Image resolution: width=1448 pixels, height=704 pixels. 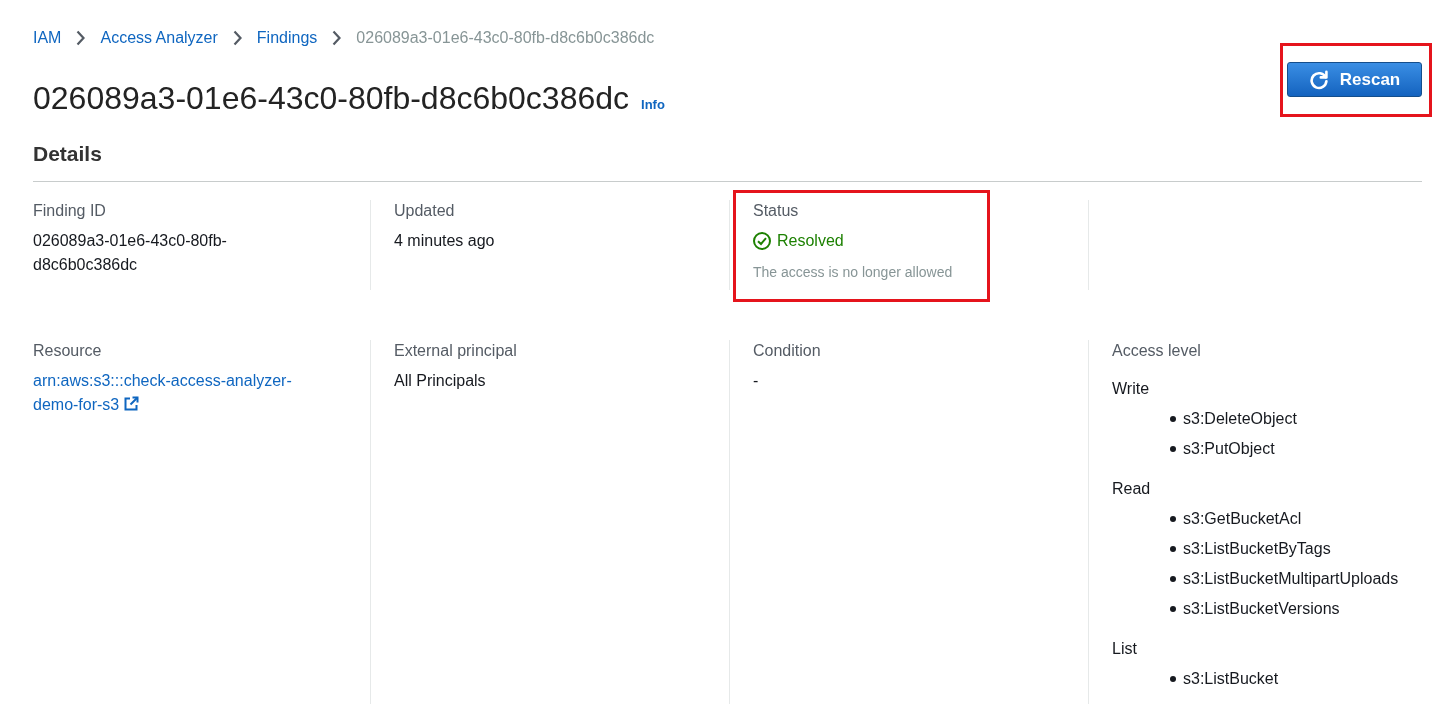 What do you see at coordinates (787, 351) in the screenshot?
I see `field-label: Condition` at bounding box center [787, 351].